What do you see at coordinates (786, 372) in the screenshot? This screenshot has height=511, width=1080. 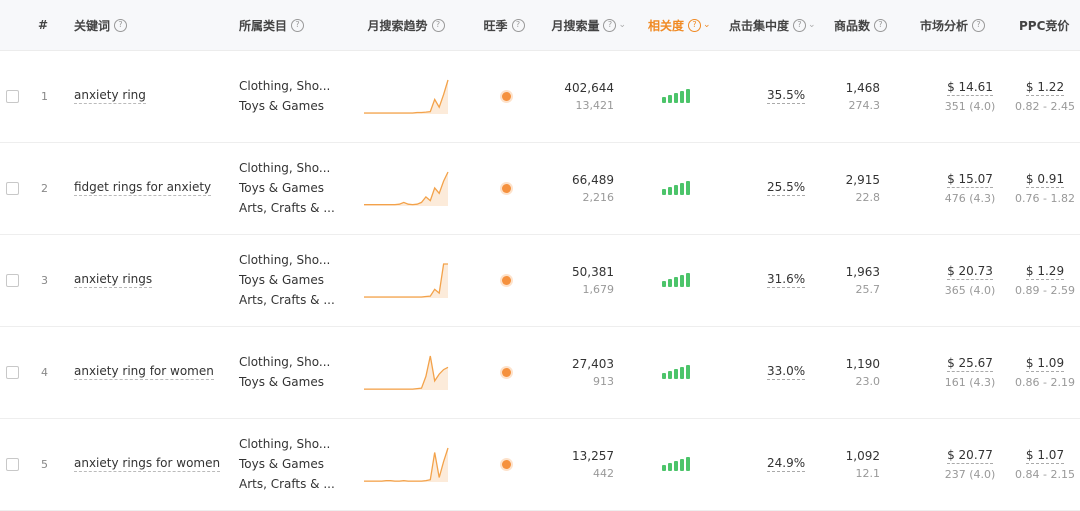 I see `click-concentration: 33.0%` at bounding box center [786, 372].